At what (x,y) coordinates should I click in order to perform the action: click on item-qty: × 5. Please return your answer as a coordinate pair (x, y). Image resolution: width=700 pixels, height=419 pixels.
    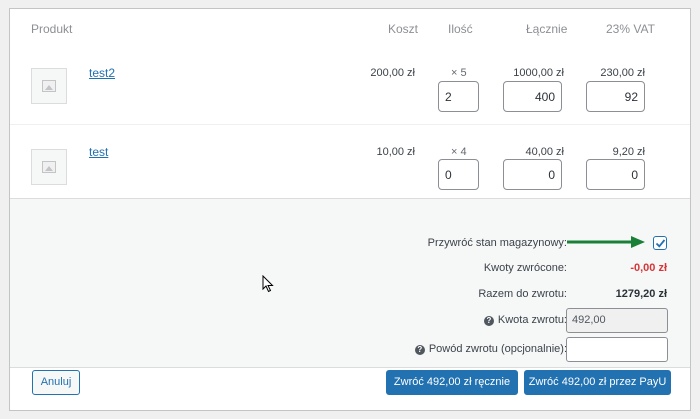
    Looking at the image, I should click on (459, 73).